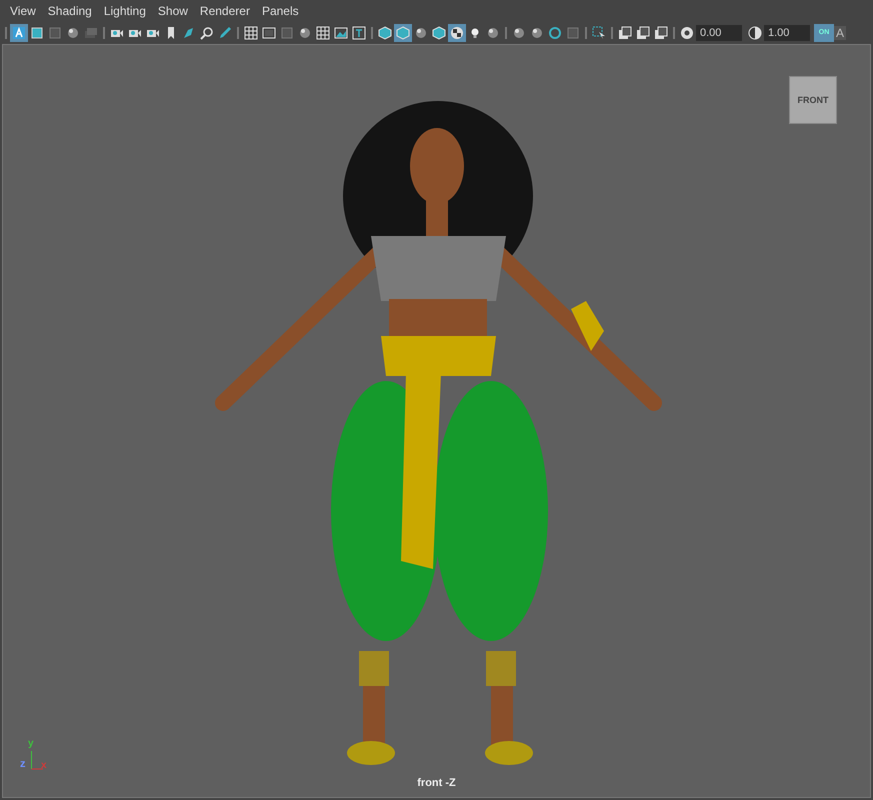 The image size is (873, 800). Describe the element at coordinates (687, 33) in the screenshot. I see `aperture-icon` at that location.